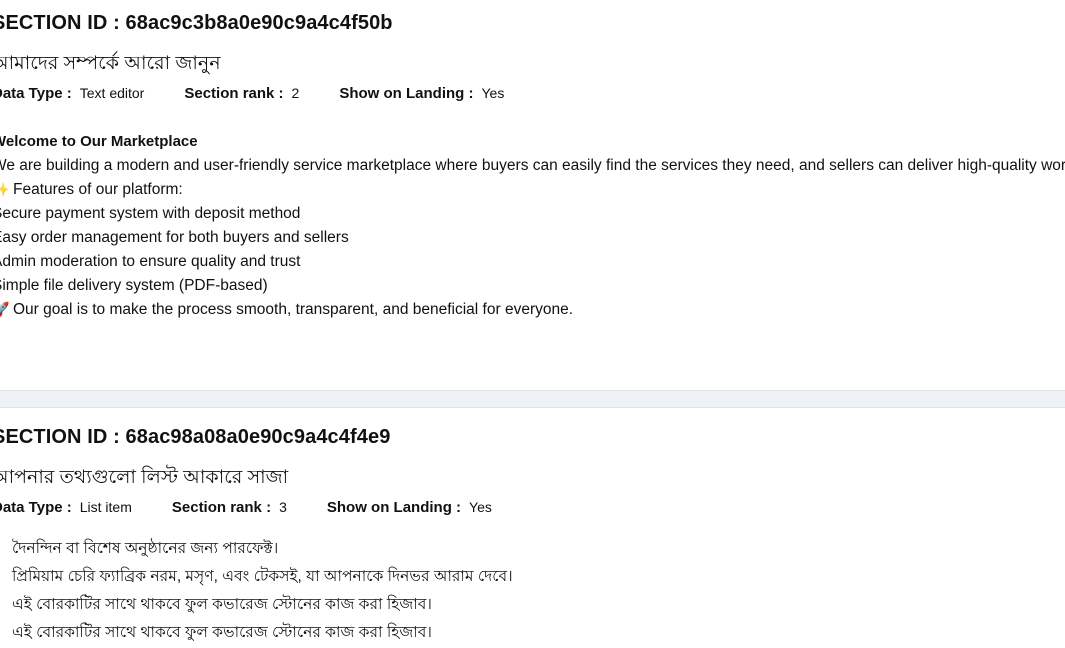  What do you see at coordinates (5, 189) in the screenshot?
I see `sparkle-icon: ✨` at bounding box center [5, 189].